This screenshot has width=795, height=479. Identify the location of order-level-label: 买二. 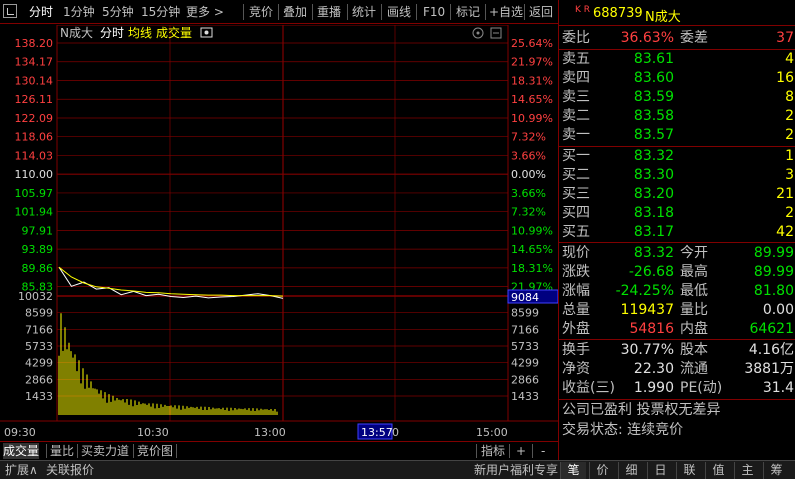
(576, 175).